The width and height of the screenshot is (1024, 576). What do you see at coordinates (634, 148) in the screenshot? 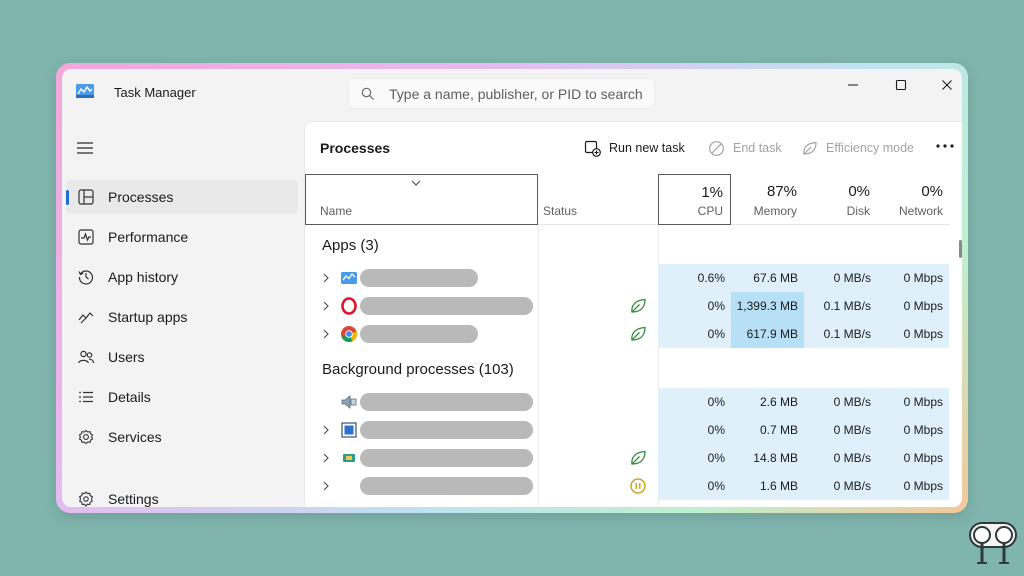
I see `run-new-task-button: Run new task` at bounding box center [634, 148].